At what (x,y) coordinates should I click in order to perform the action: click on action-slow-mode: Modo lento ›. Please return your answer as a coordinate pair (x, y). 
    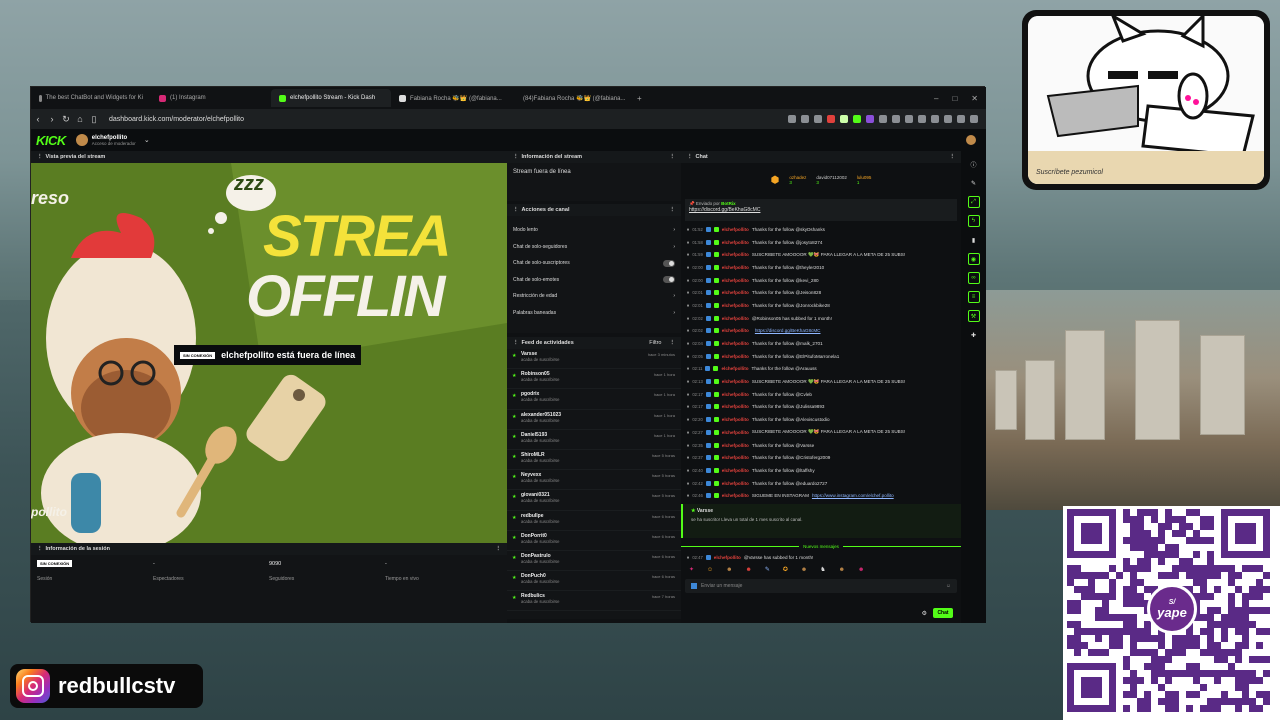
    Looking at the image, I should click on (594, 230).